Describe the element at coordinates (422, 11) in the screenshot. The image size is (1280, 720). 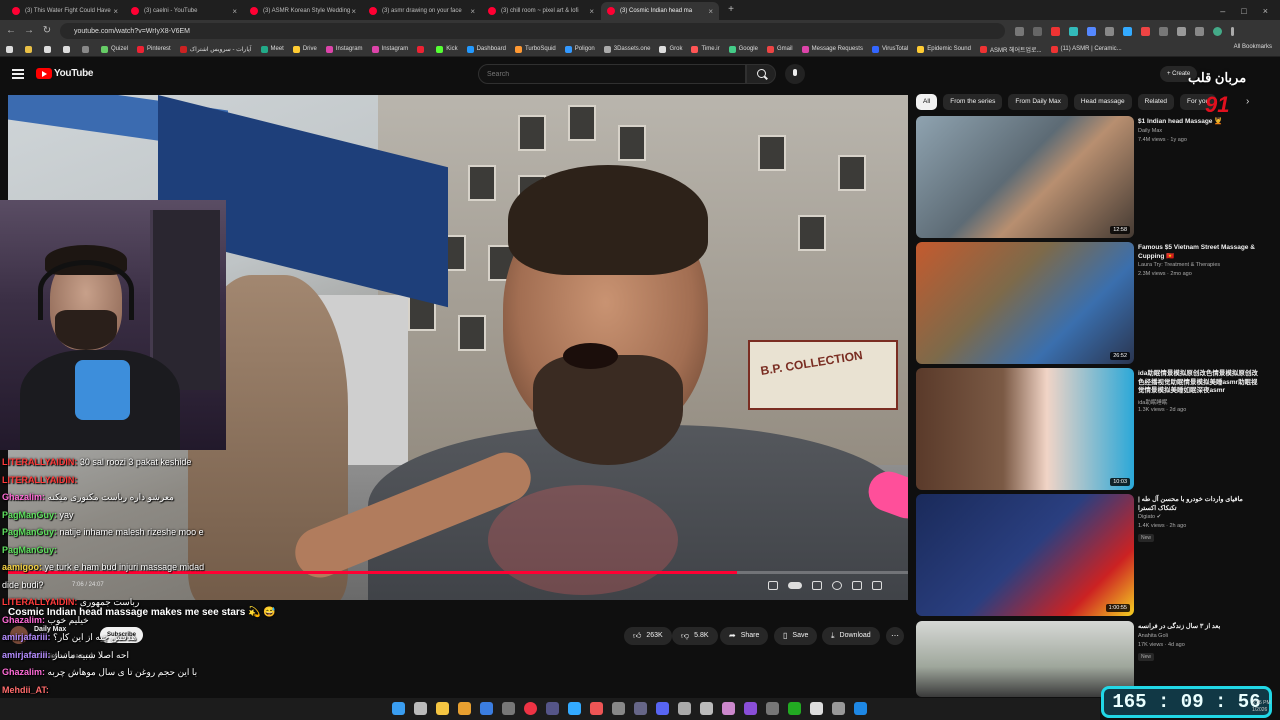
I see `browser-tab: (3) asmr drawing on your face ×` at that location.